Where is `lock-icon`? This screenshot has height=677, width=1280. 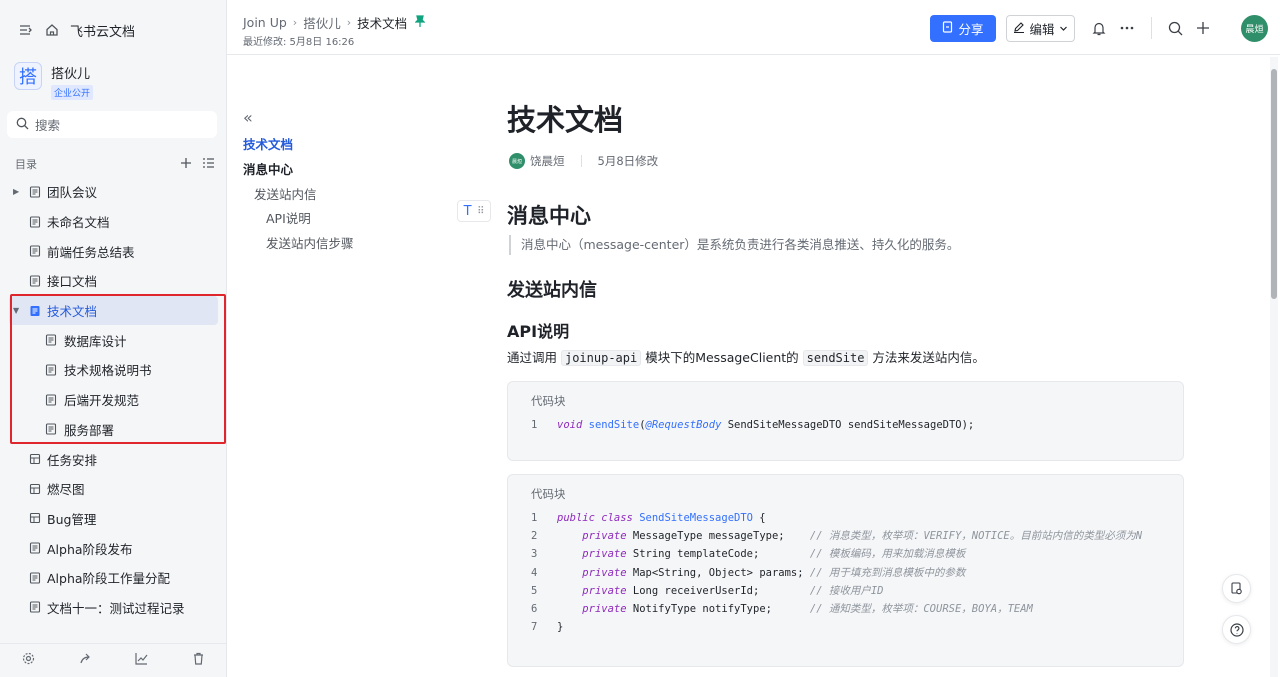
lock-icon is located at coordinates (947, 28).